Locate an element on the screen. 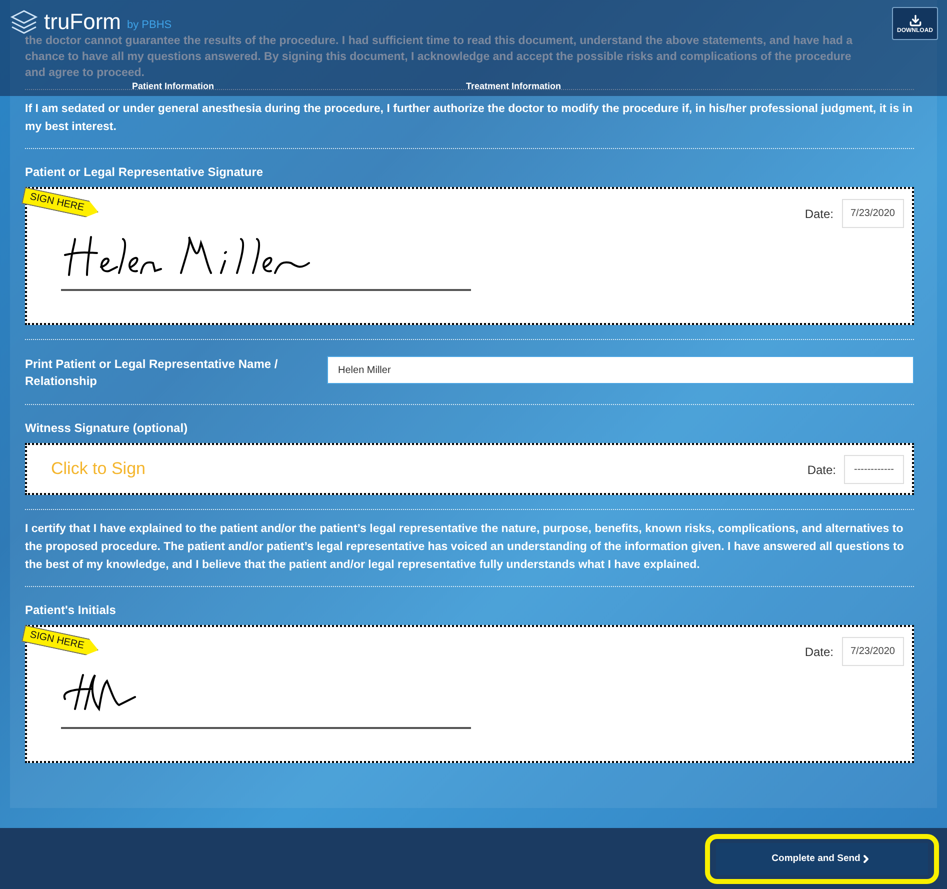 This screenshot has width=947, height=889. name-field: Helen Miller is located at coordinates (620, 370).